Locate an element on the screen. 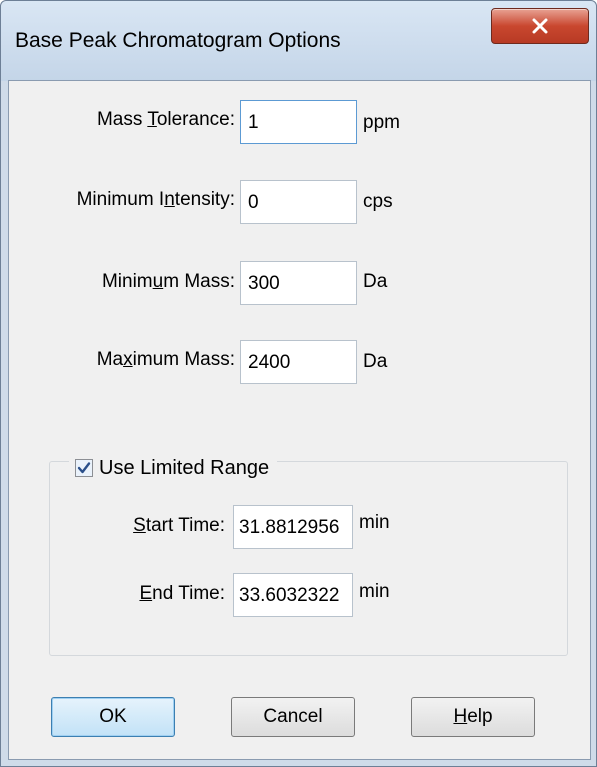 The image size is (597, 767). close-x-icon is located at coordinates (540, 26).